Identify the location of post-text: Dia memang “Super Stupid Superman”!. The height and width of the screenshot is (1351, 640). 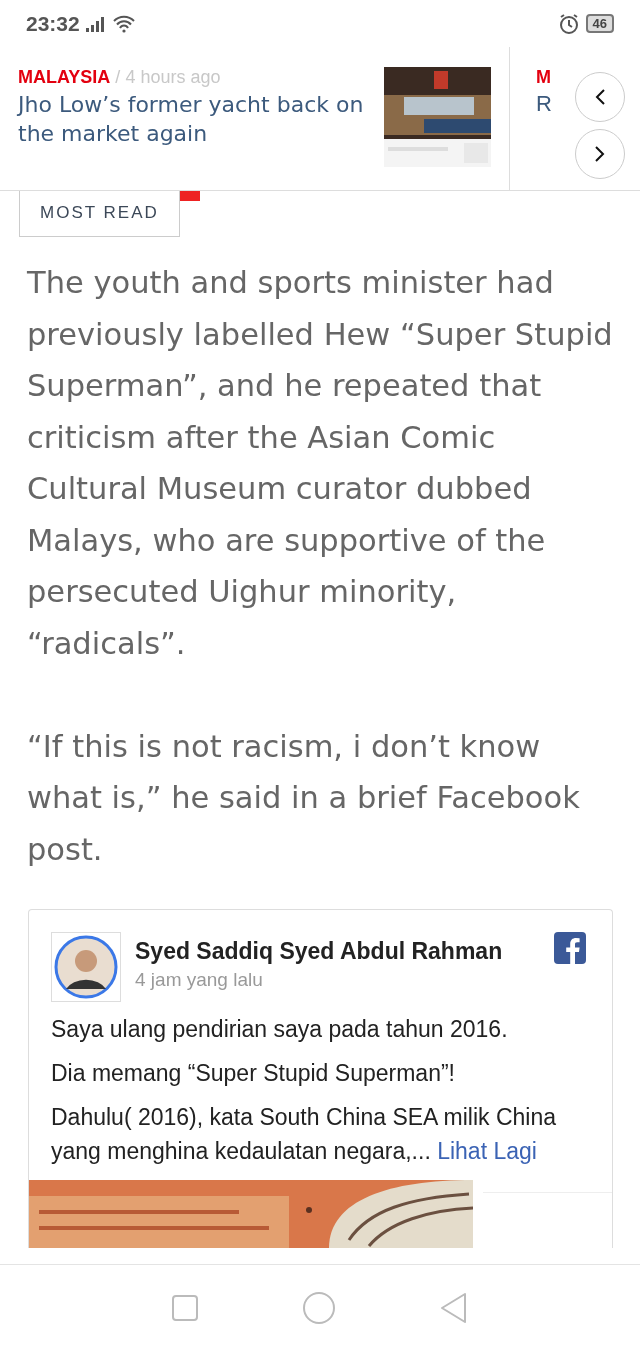
(253, 1073).